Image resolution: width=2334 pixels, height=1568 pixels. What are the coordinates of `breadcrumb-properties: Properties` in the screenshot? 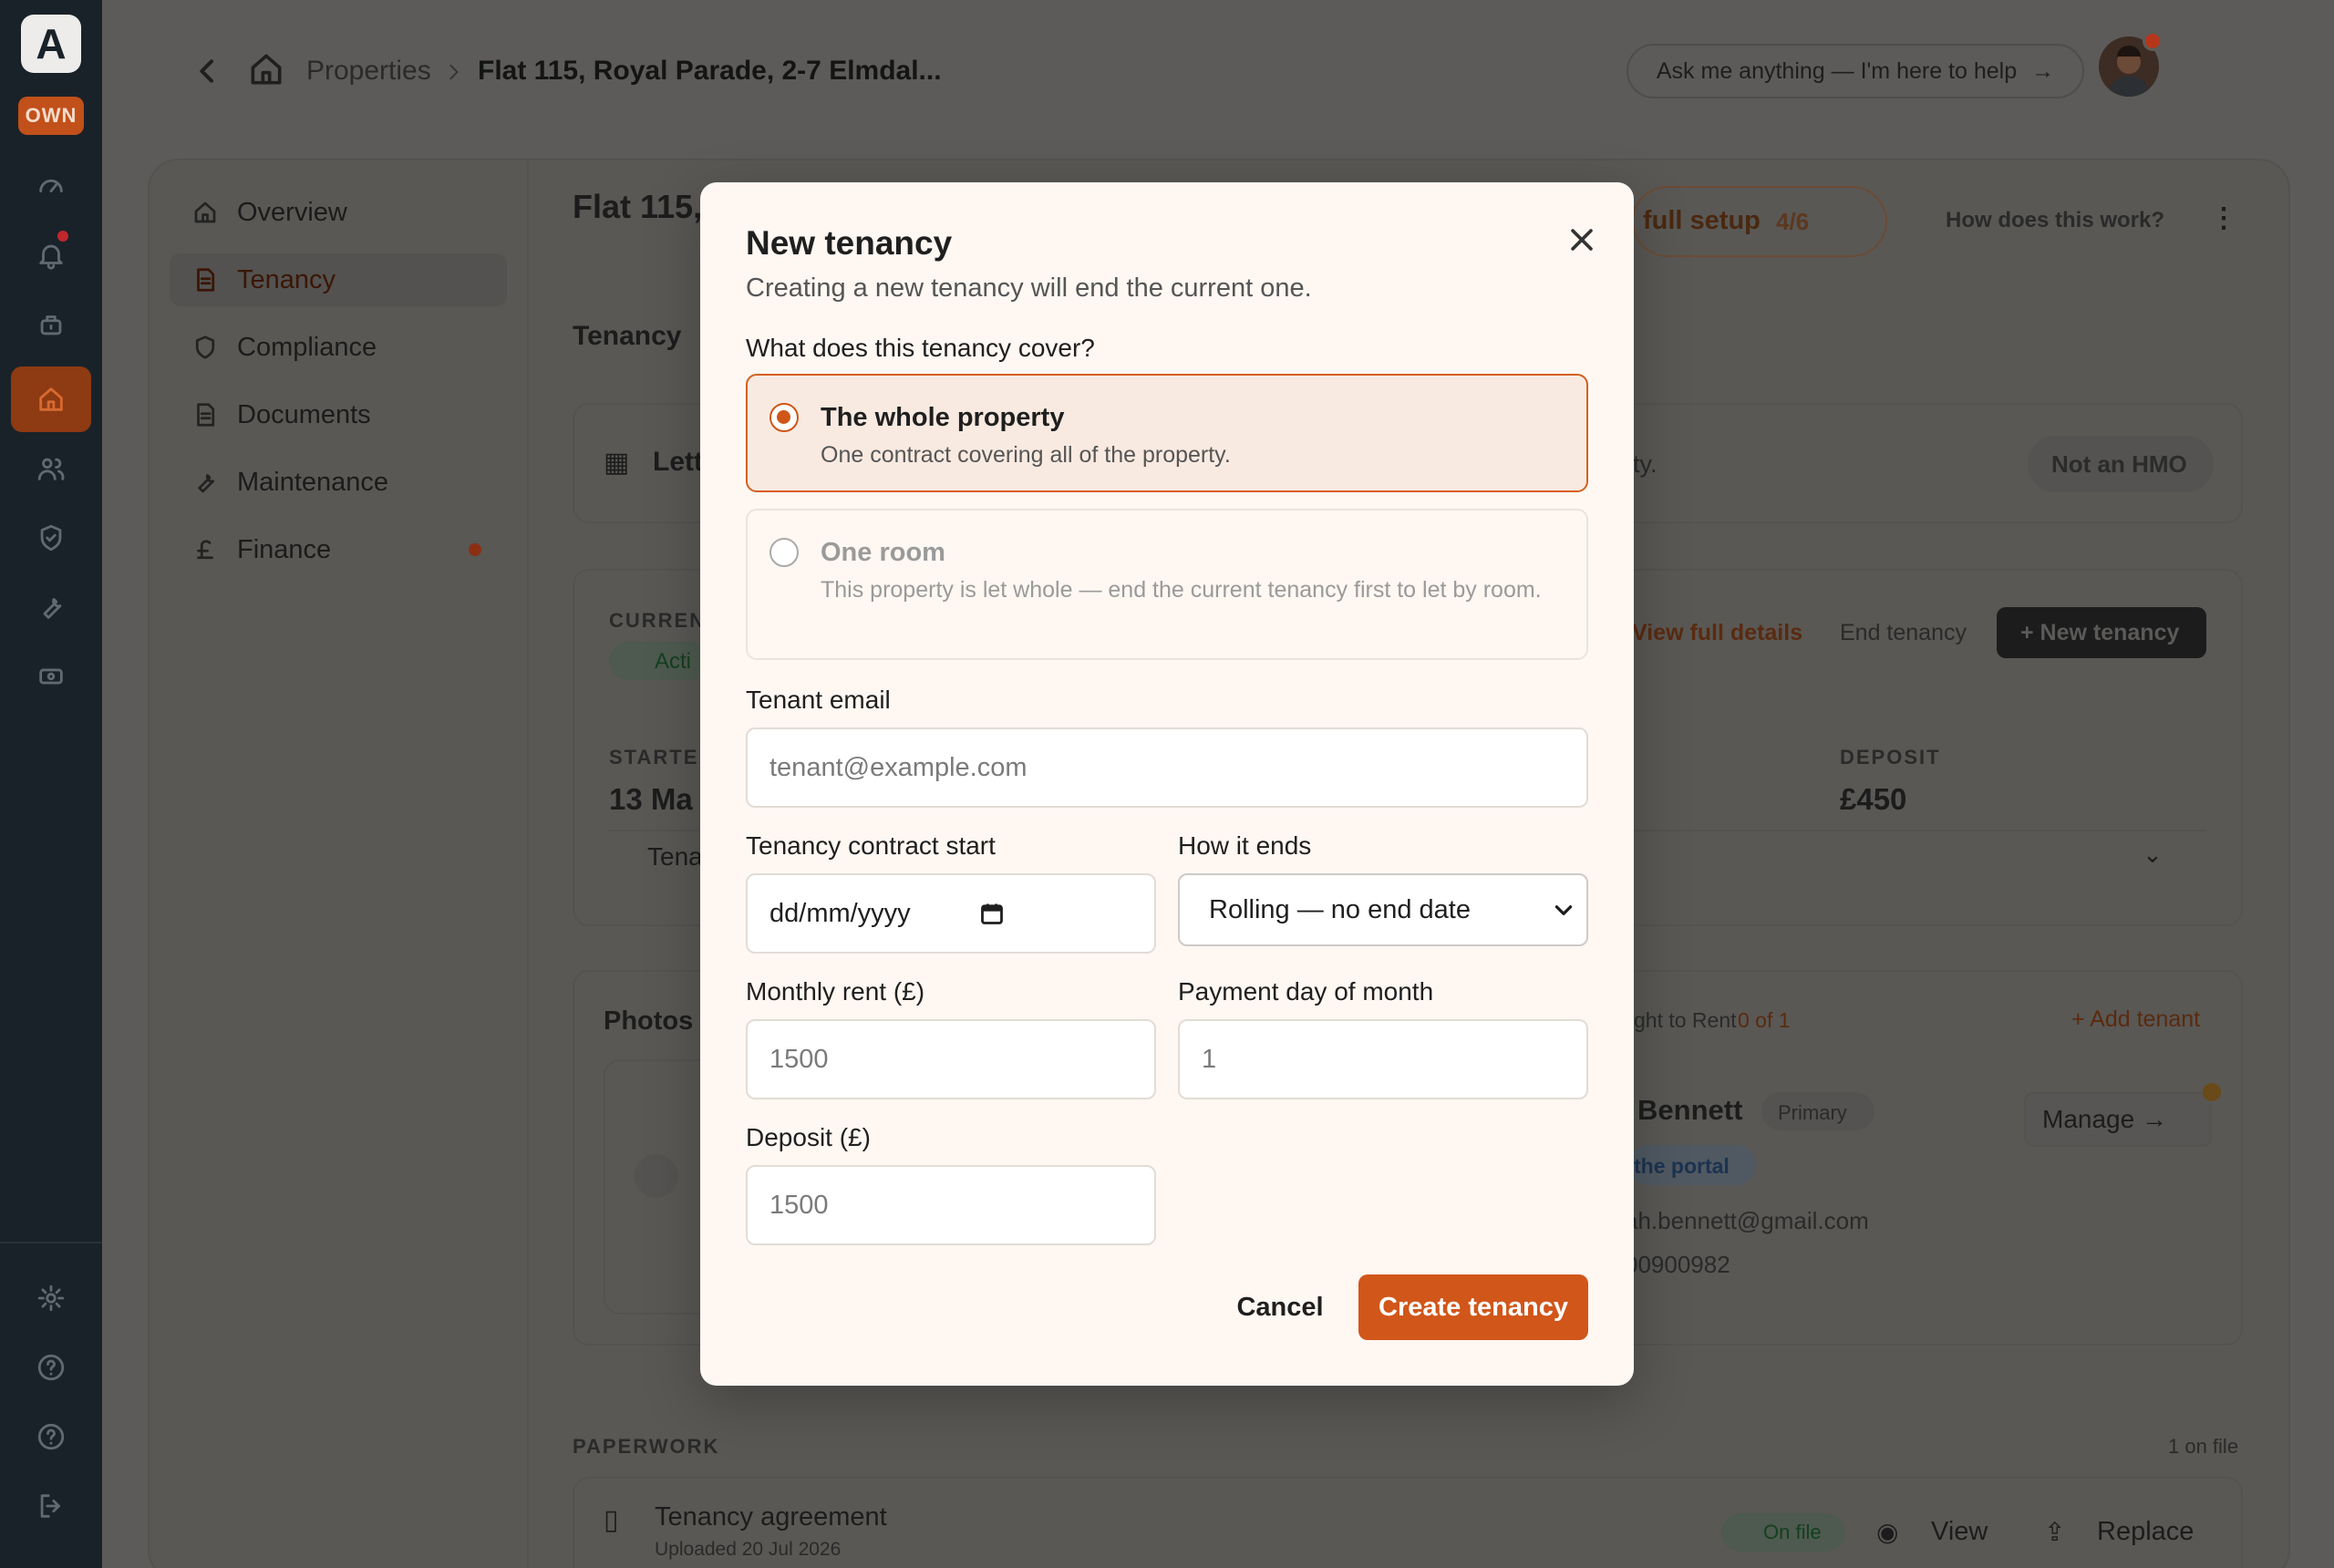 It's located at (368, 71).